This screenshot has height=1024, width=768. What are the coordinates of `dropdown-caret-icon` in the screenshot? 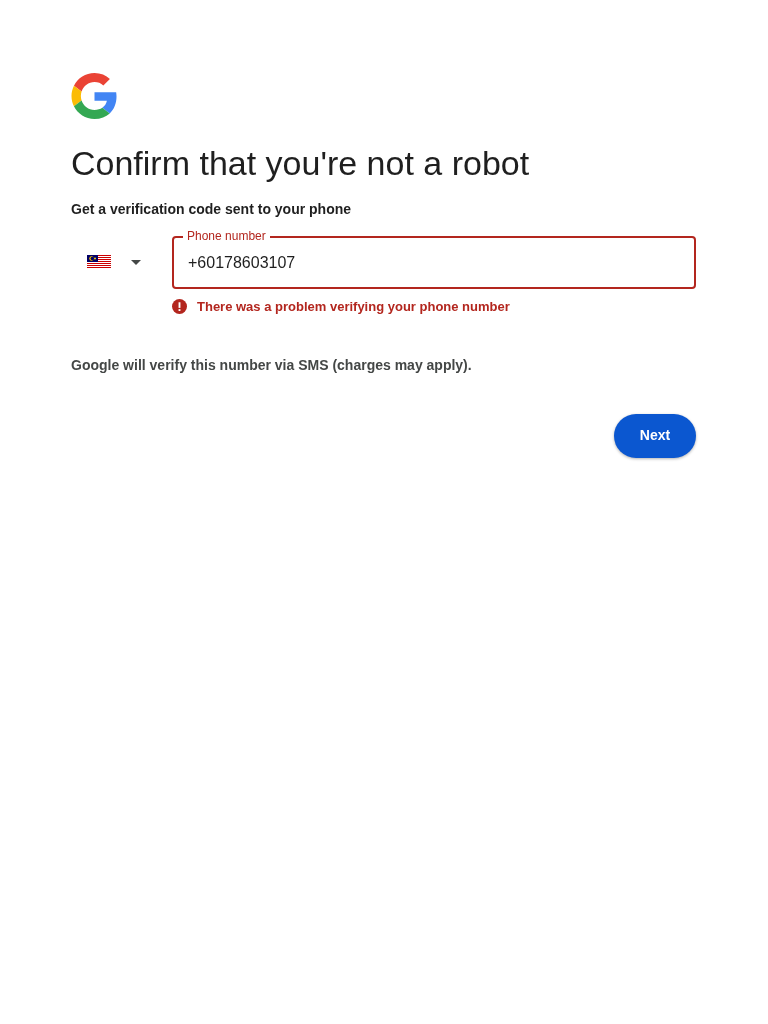 It's located at (136, 262).